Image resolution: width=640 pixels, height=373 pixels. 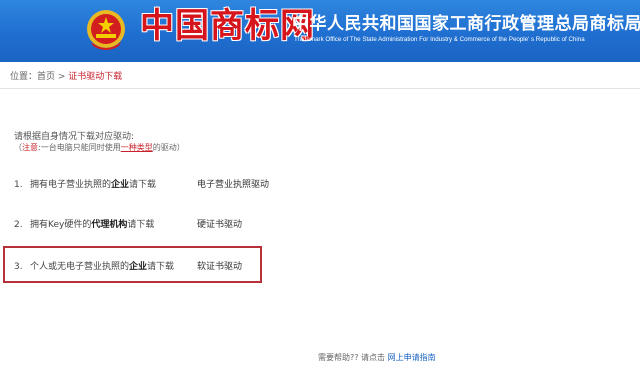 I want to click on intro-text: 请根据自身情况下载对应驱动:, so click(x=74, y=137).